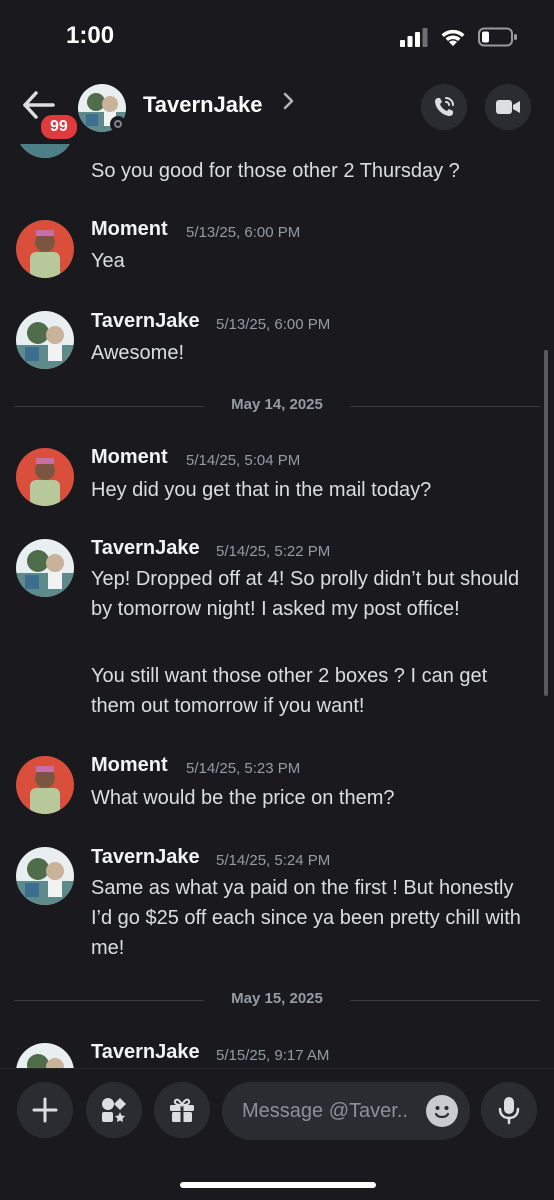 The width and height of the screenshot is (554, 1200). I want to click on gift-icon, so click(182, 1110).